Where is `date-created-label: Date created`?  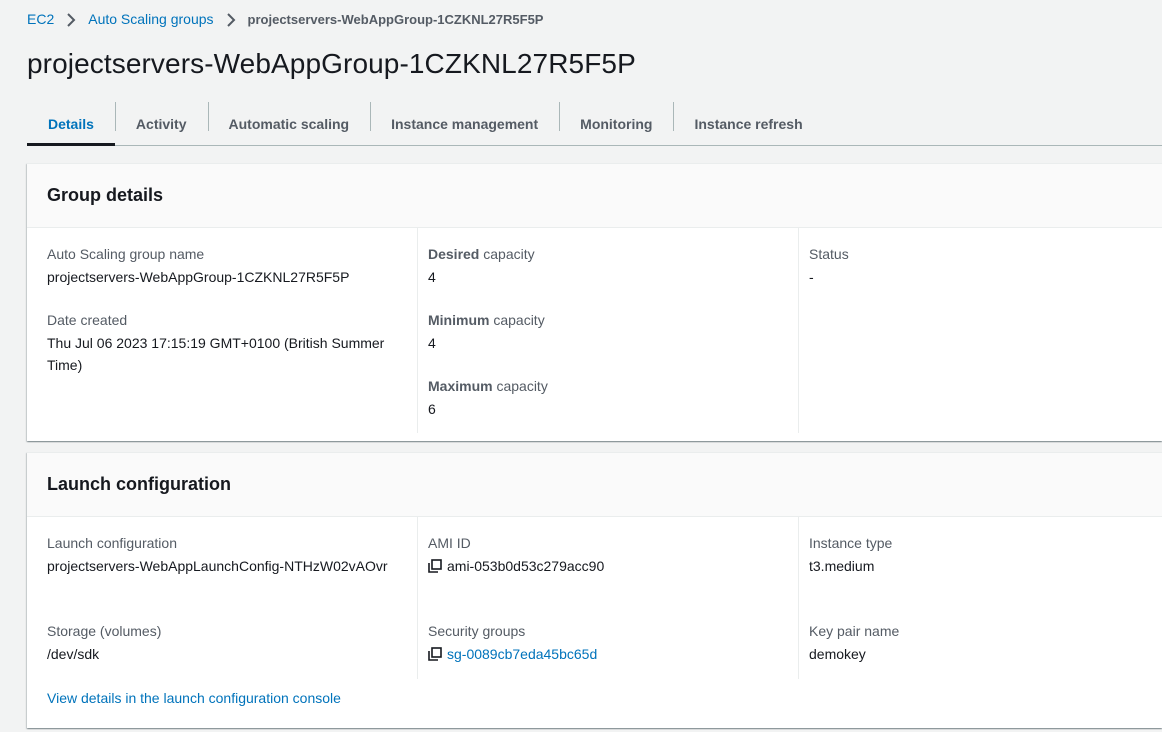 date-created-label: Date created is located at coordinates (87, 320).